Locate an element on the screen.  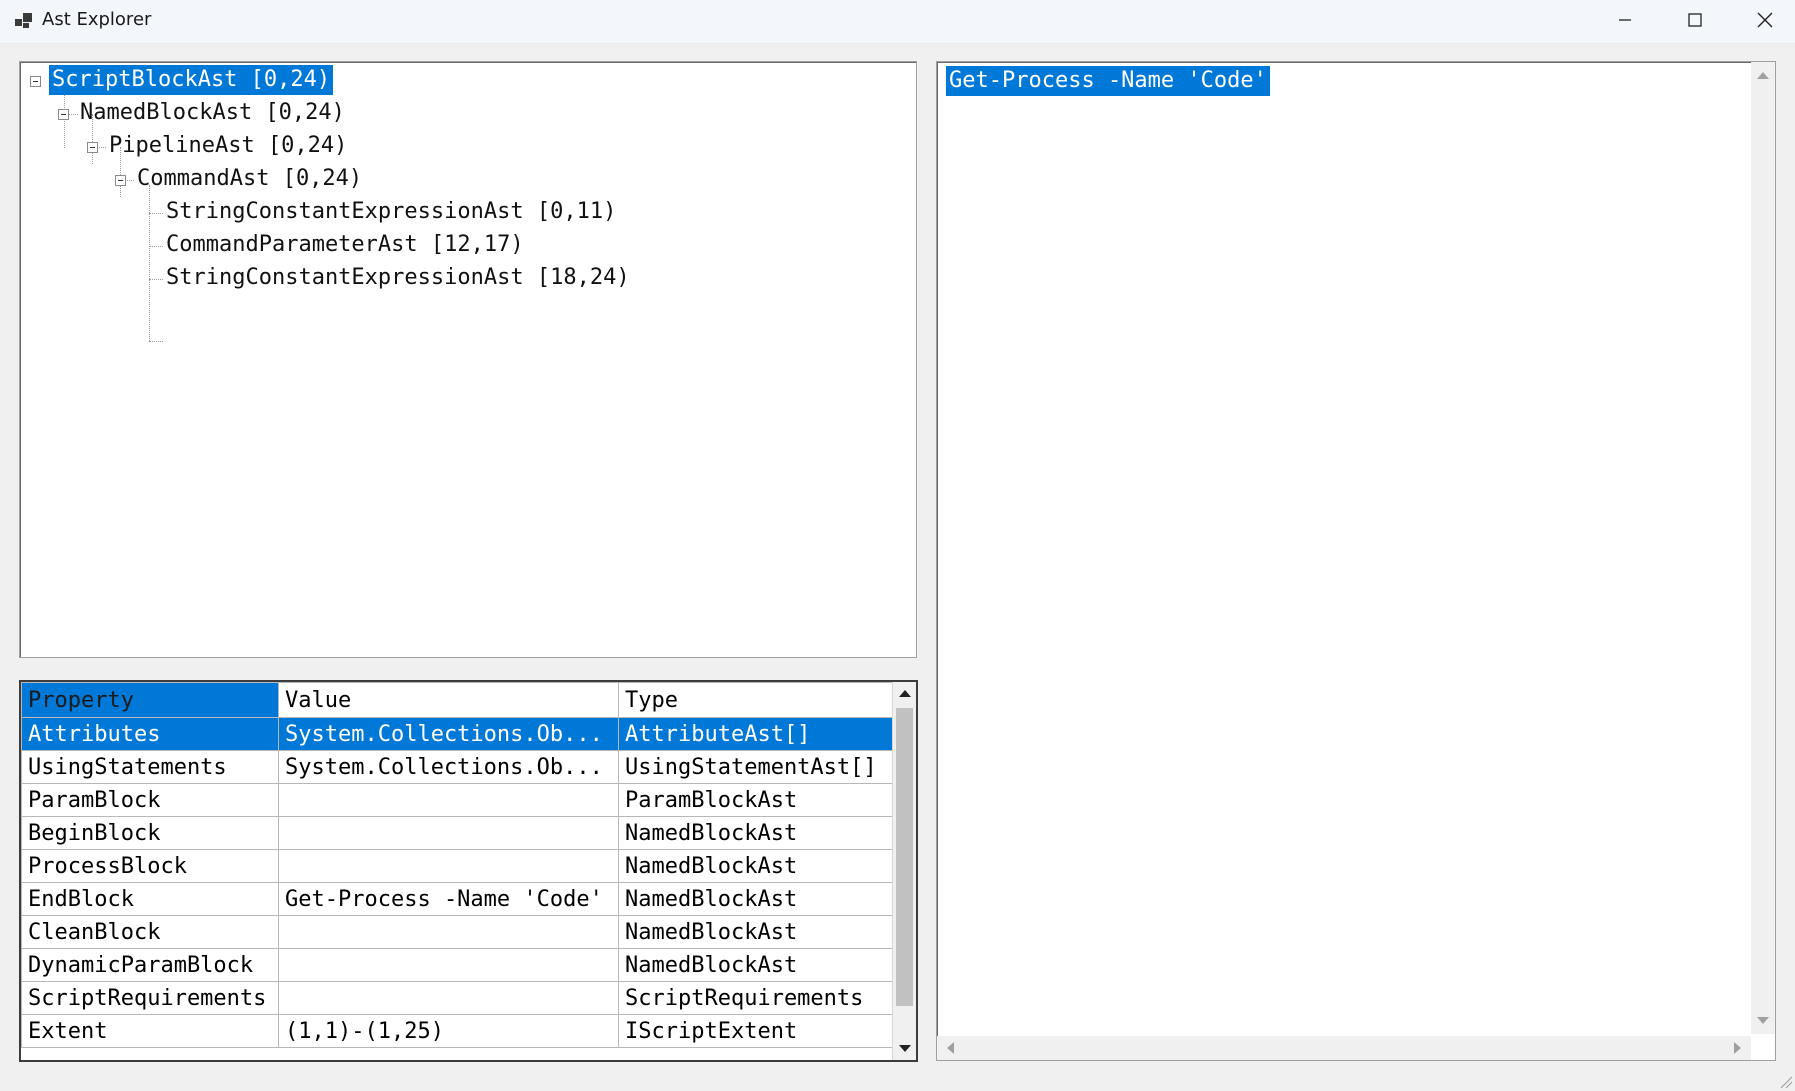
tree-node-scriptblockast: ScriptBlockAst [0,24) is located at coordinates (191, 80).